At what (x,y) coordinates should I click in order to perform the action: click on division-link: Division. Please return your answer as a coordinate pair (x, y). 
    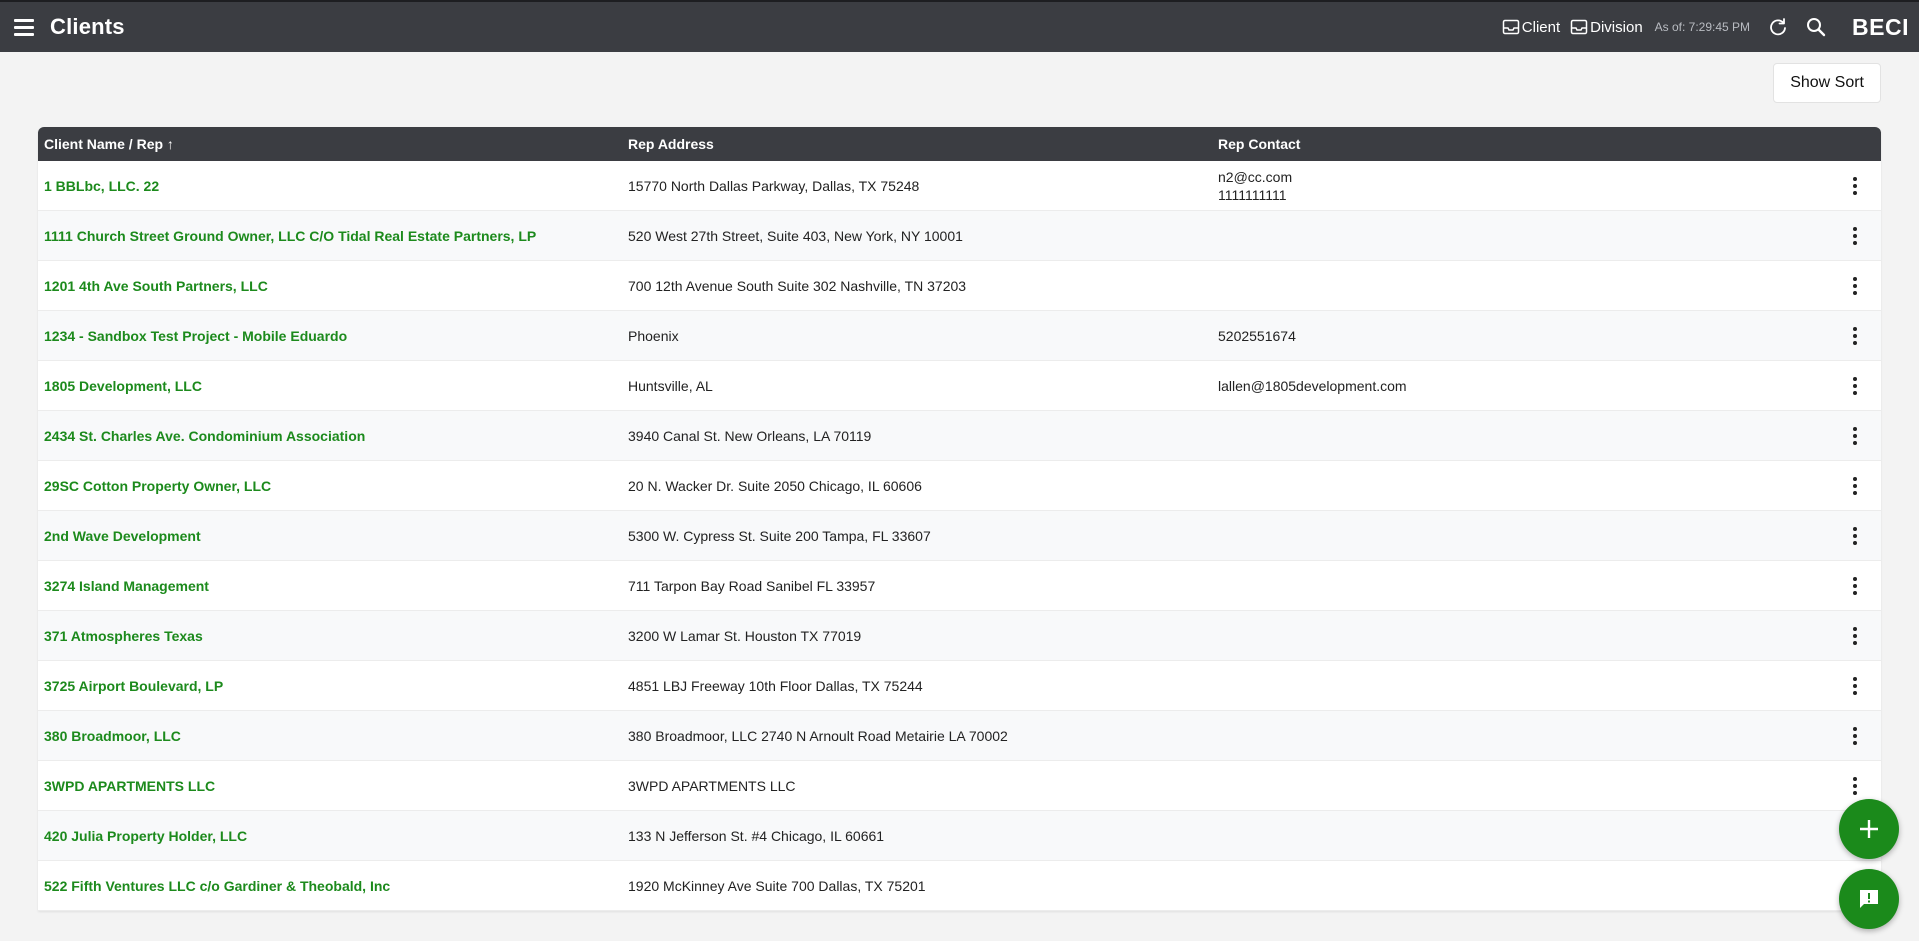
    Looking at the image, I should click on (1606, 27).